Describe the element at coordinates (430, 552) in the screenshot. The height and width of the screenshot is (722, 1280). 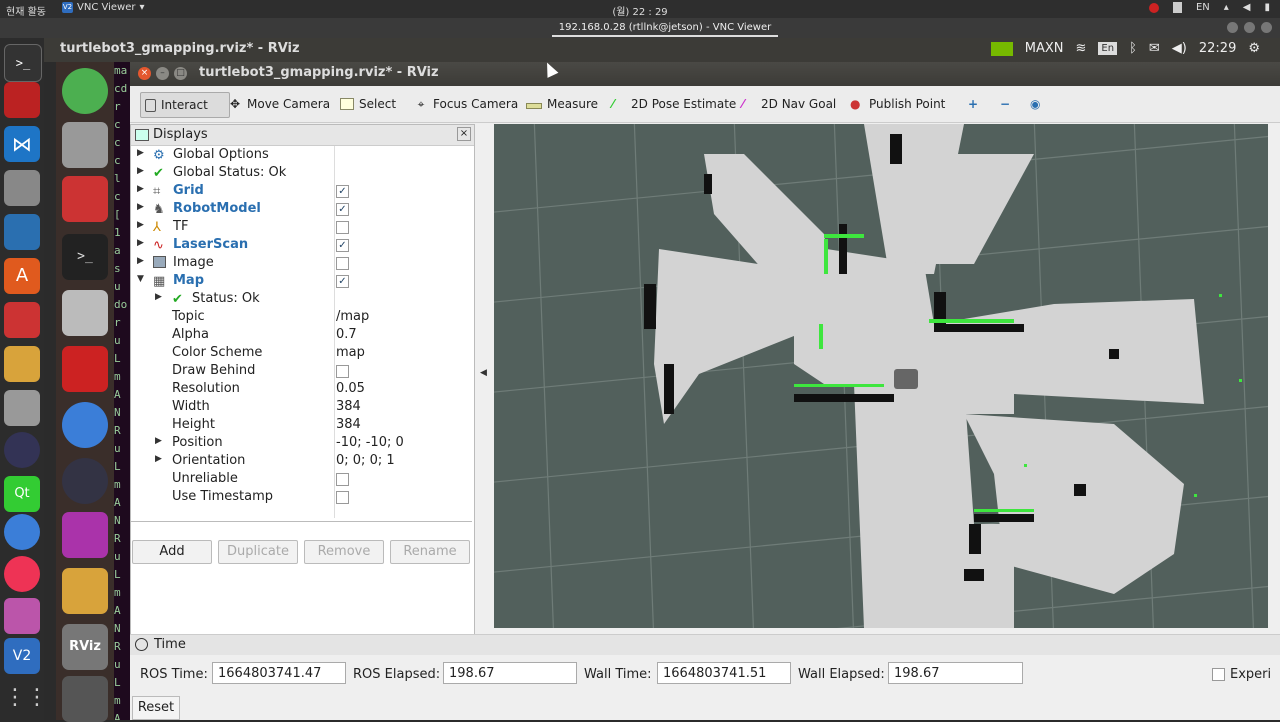
I see `rename-display-button: Rename` at that location.